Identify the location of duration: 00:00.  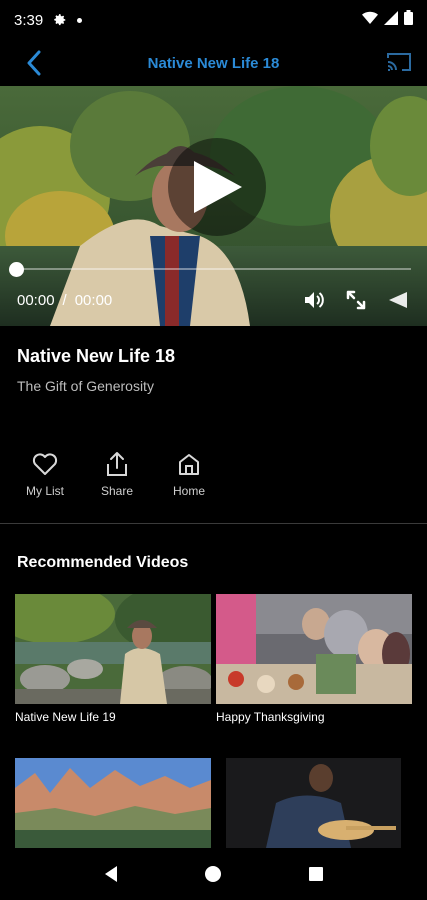
(93, 300).